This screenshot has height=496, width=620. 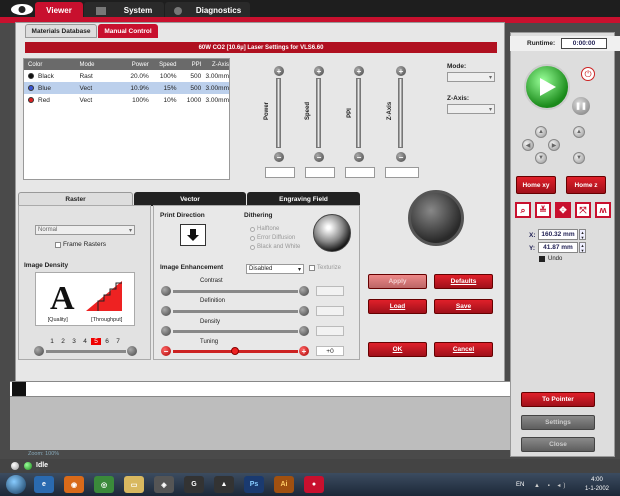 I want to click on play-button, so click(x=547, y=87).